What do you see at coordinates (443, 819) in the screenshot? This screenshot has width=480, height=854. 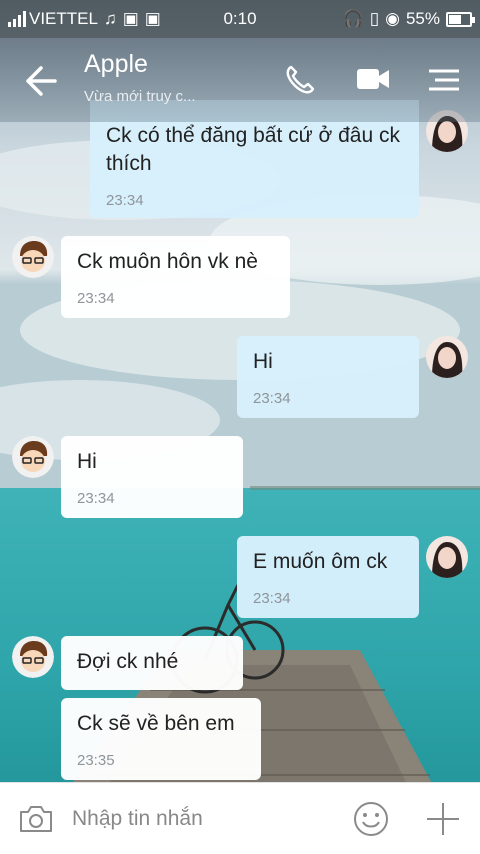 I see `plus-icon` at bounding box center [443, 819].